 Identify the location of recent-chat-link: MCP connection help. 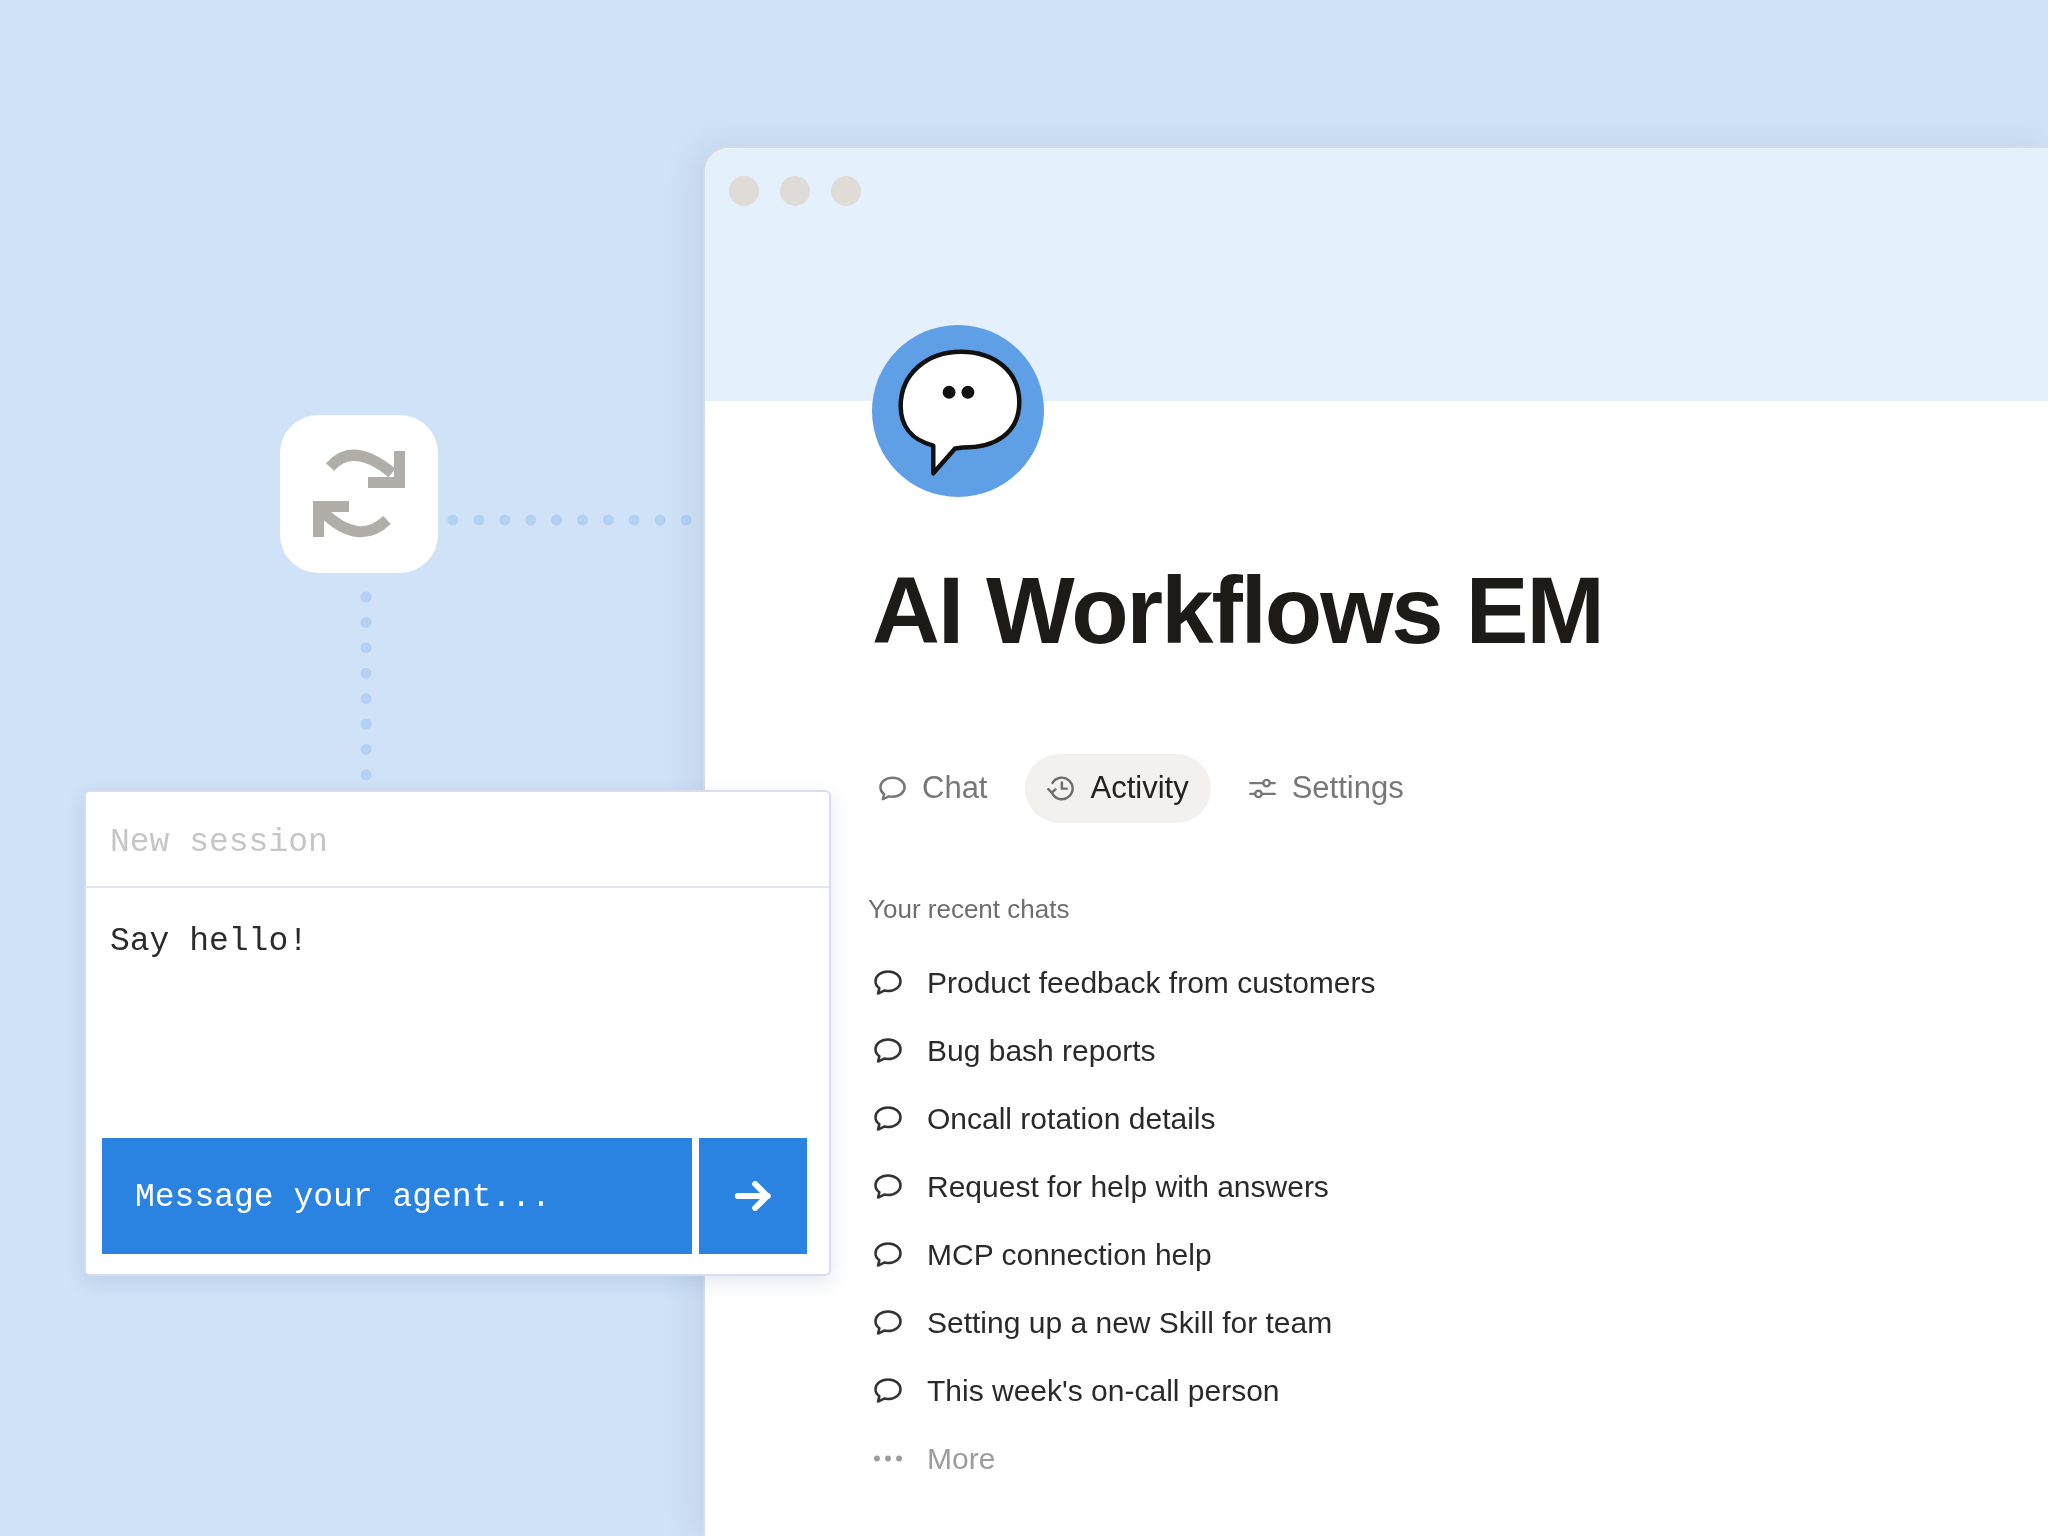
(1043, 1254).